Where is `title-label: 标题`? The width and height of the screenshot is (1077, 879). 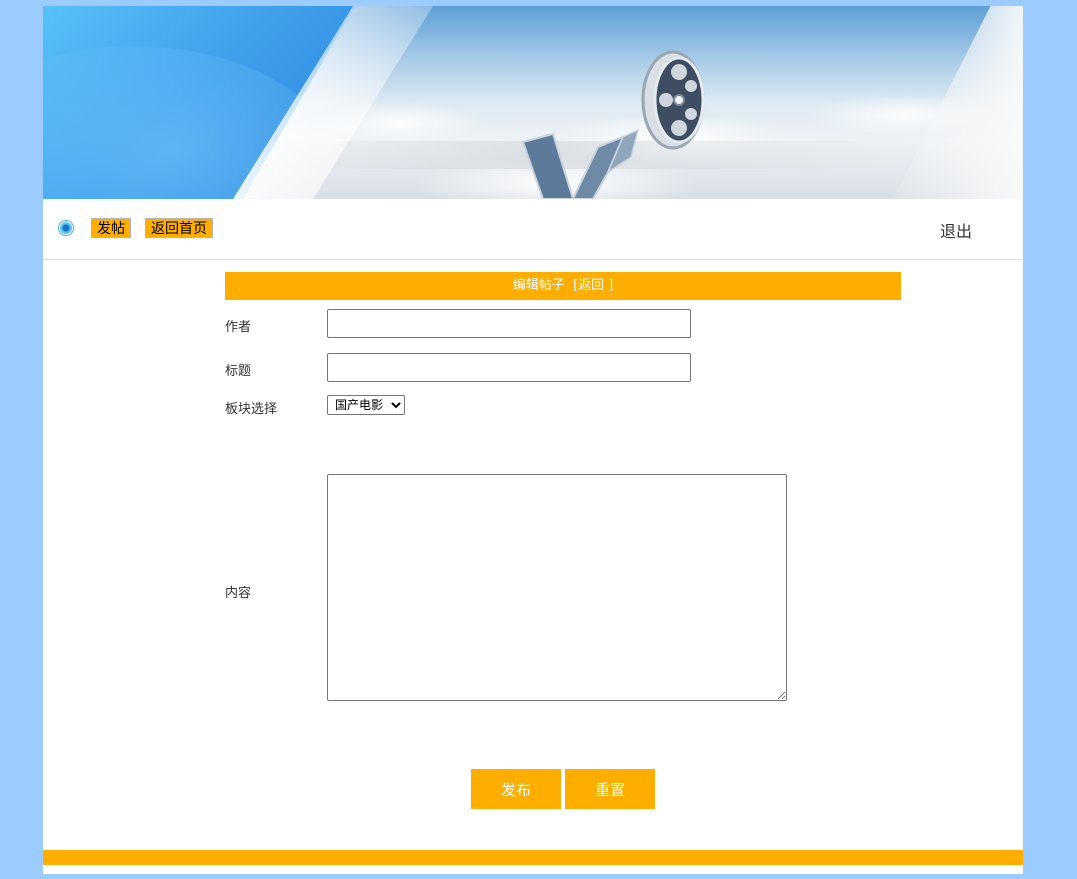
title-label: 标题 is located at coordinates (238, 371).